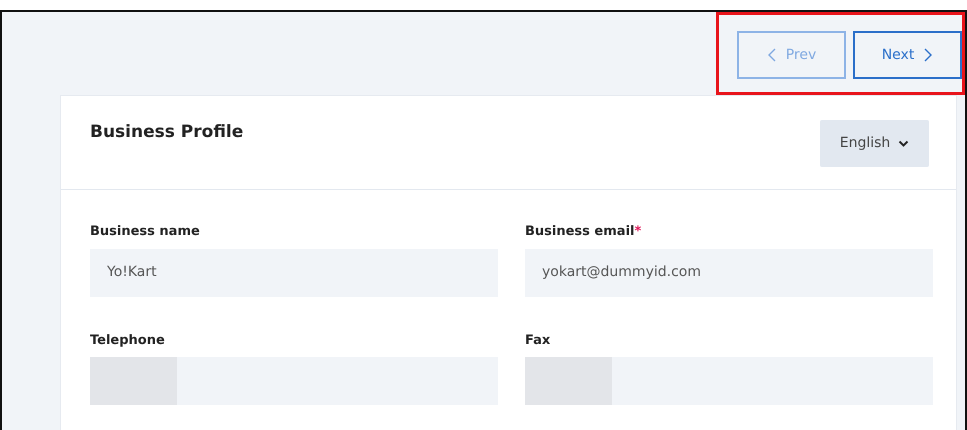  Describe the element at coordinates (145, 232) in the screenshot. I see `field-label: Business name` at that location.